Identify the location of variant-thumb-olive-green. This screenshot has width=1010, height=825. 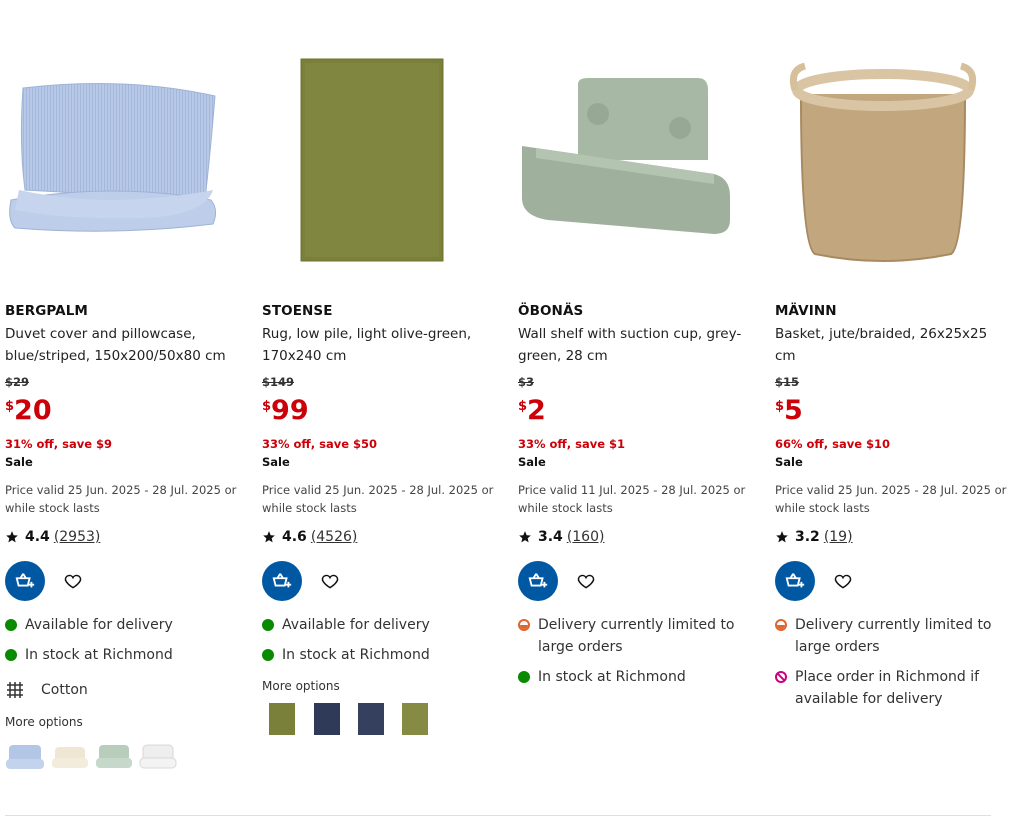
(415, 719).